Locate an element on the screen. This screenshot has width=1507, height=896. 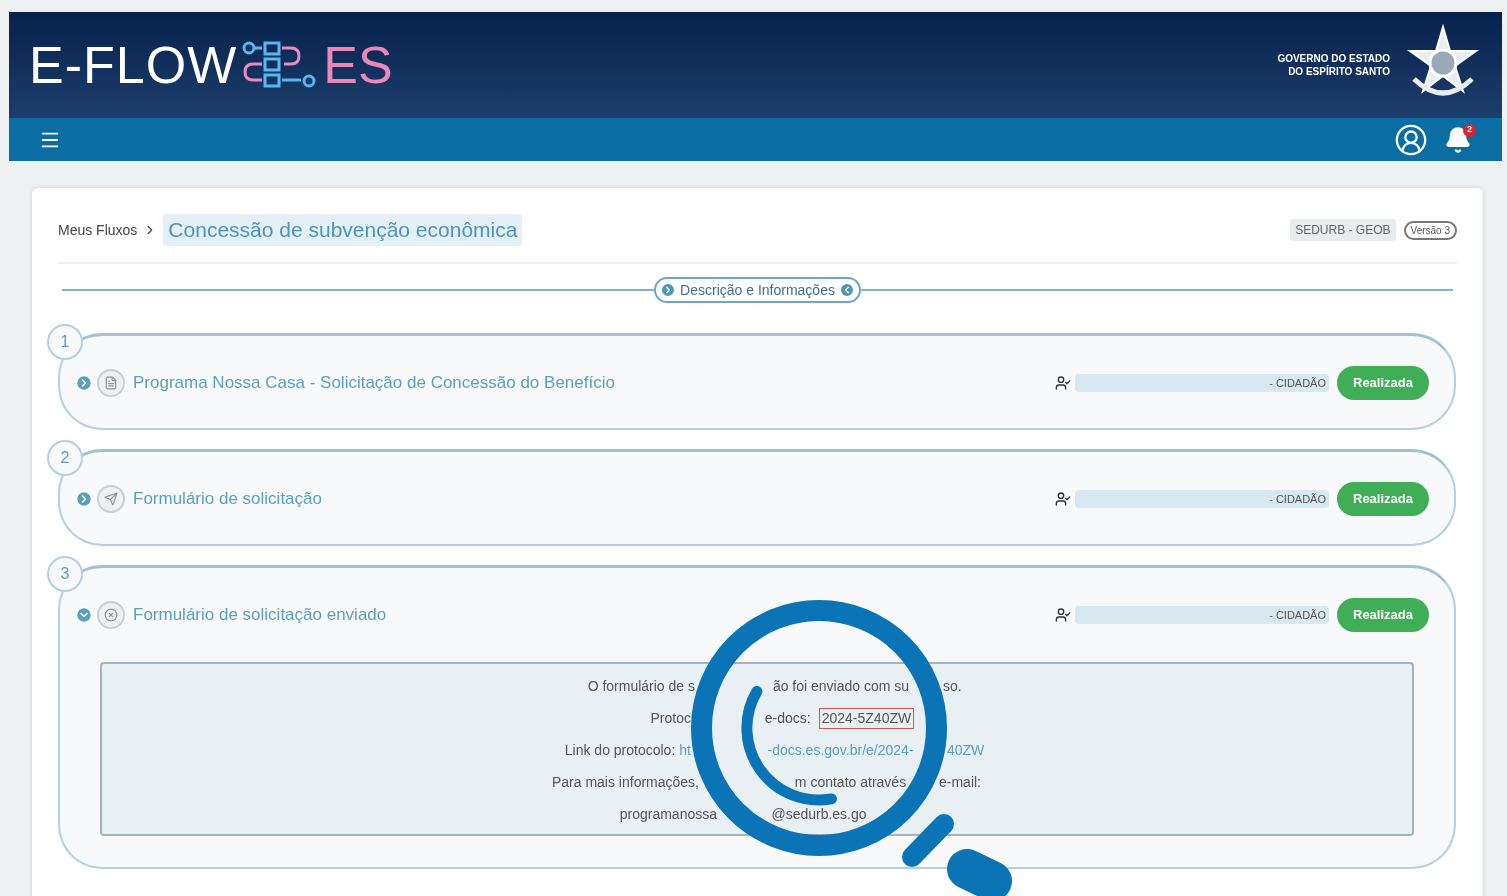
message-text: so. is located at coordinates (952, 686).